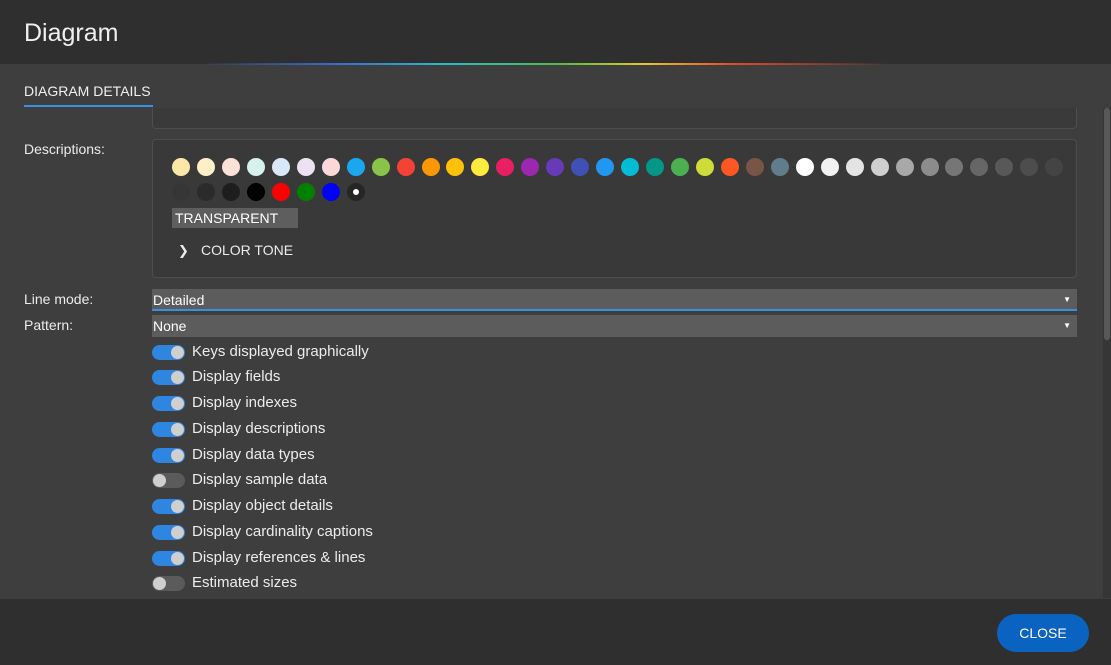 The image size is (1111, 665). What do you see at coordinates (282, 531) in the screenshot?
I see `toggle-label: Display cardinality captions` at bounding box center [282, 531].